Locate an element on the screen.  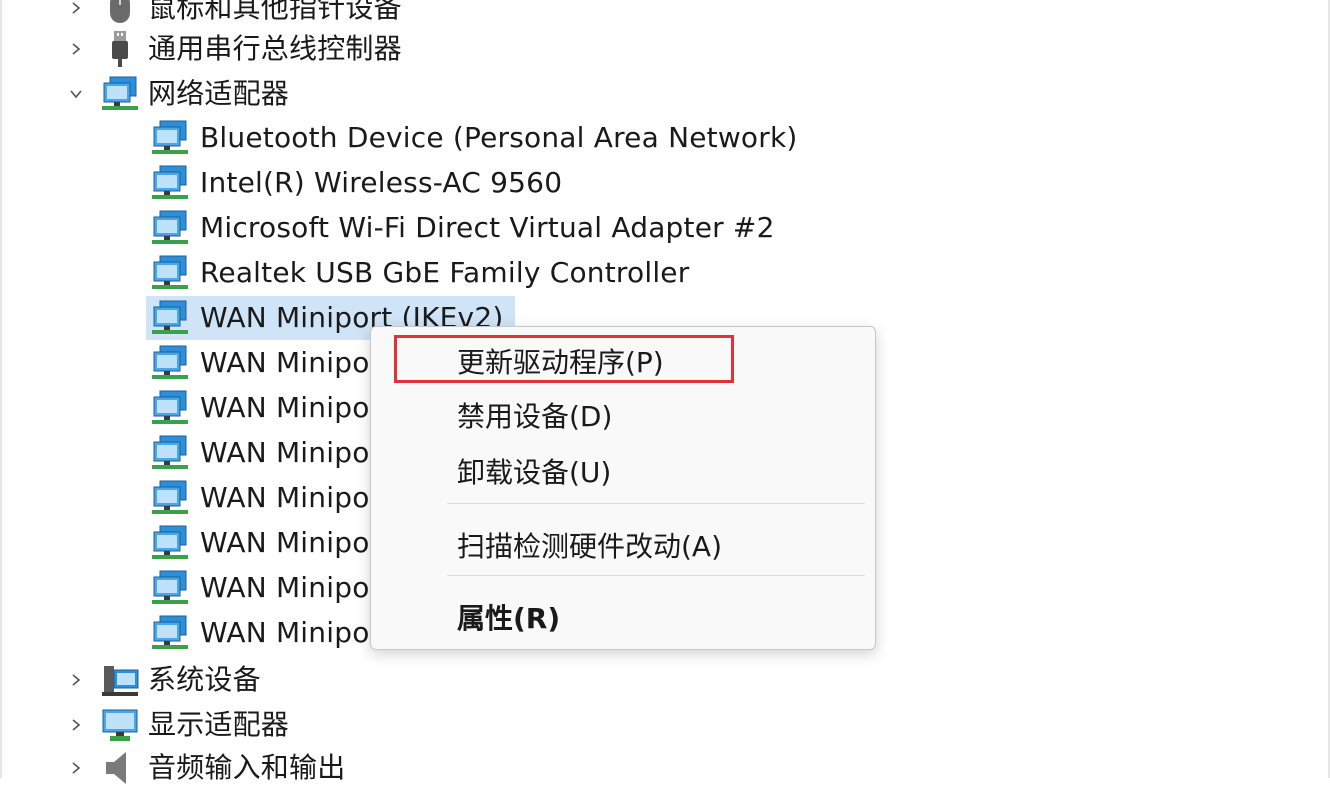
category-label: 显示适配器 is located at coordinates (219, 724).